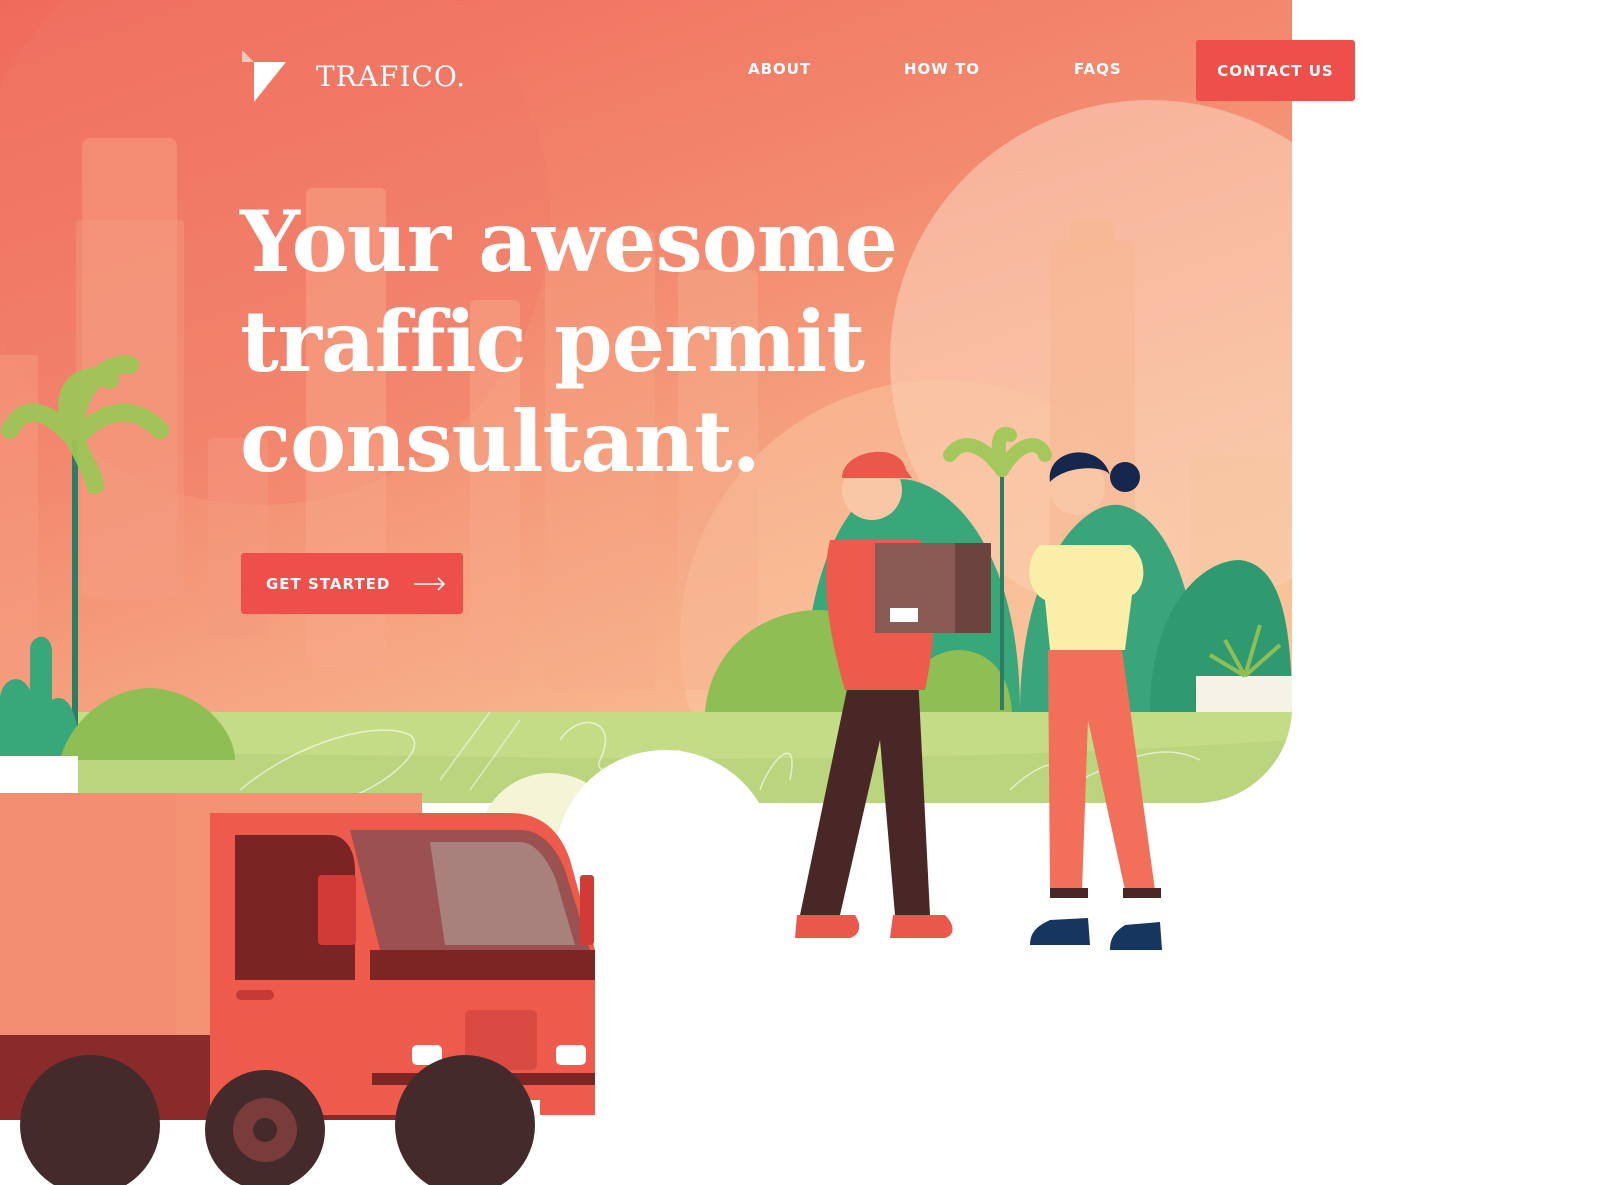  What do you see at coordinates (569, 241) in the screenshot?
I see `headline-line-1: Your awesome` at bounding box center [569, 241].